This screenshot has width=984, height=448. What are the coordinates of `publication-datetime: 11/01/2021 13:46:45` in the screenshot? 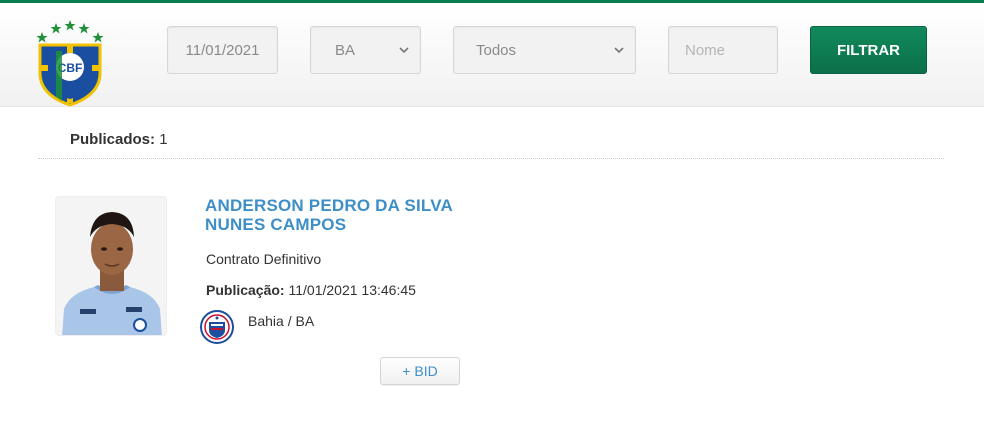 It's located at (352, 290).